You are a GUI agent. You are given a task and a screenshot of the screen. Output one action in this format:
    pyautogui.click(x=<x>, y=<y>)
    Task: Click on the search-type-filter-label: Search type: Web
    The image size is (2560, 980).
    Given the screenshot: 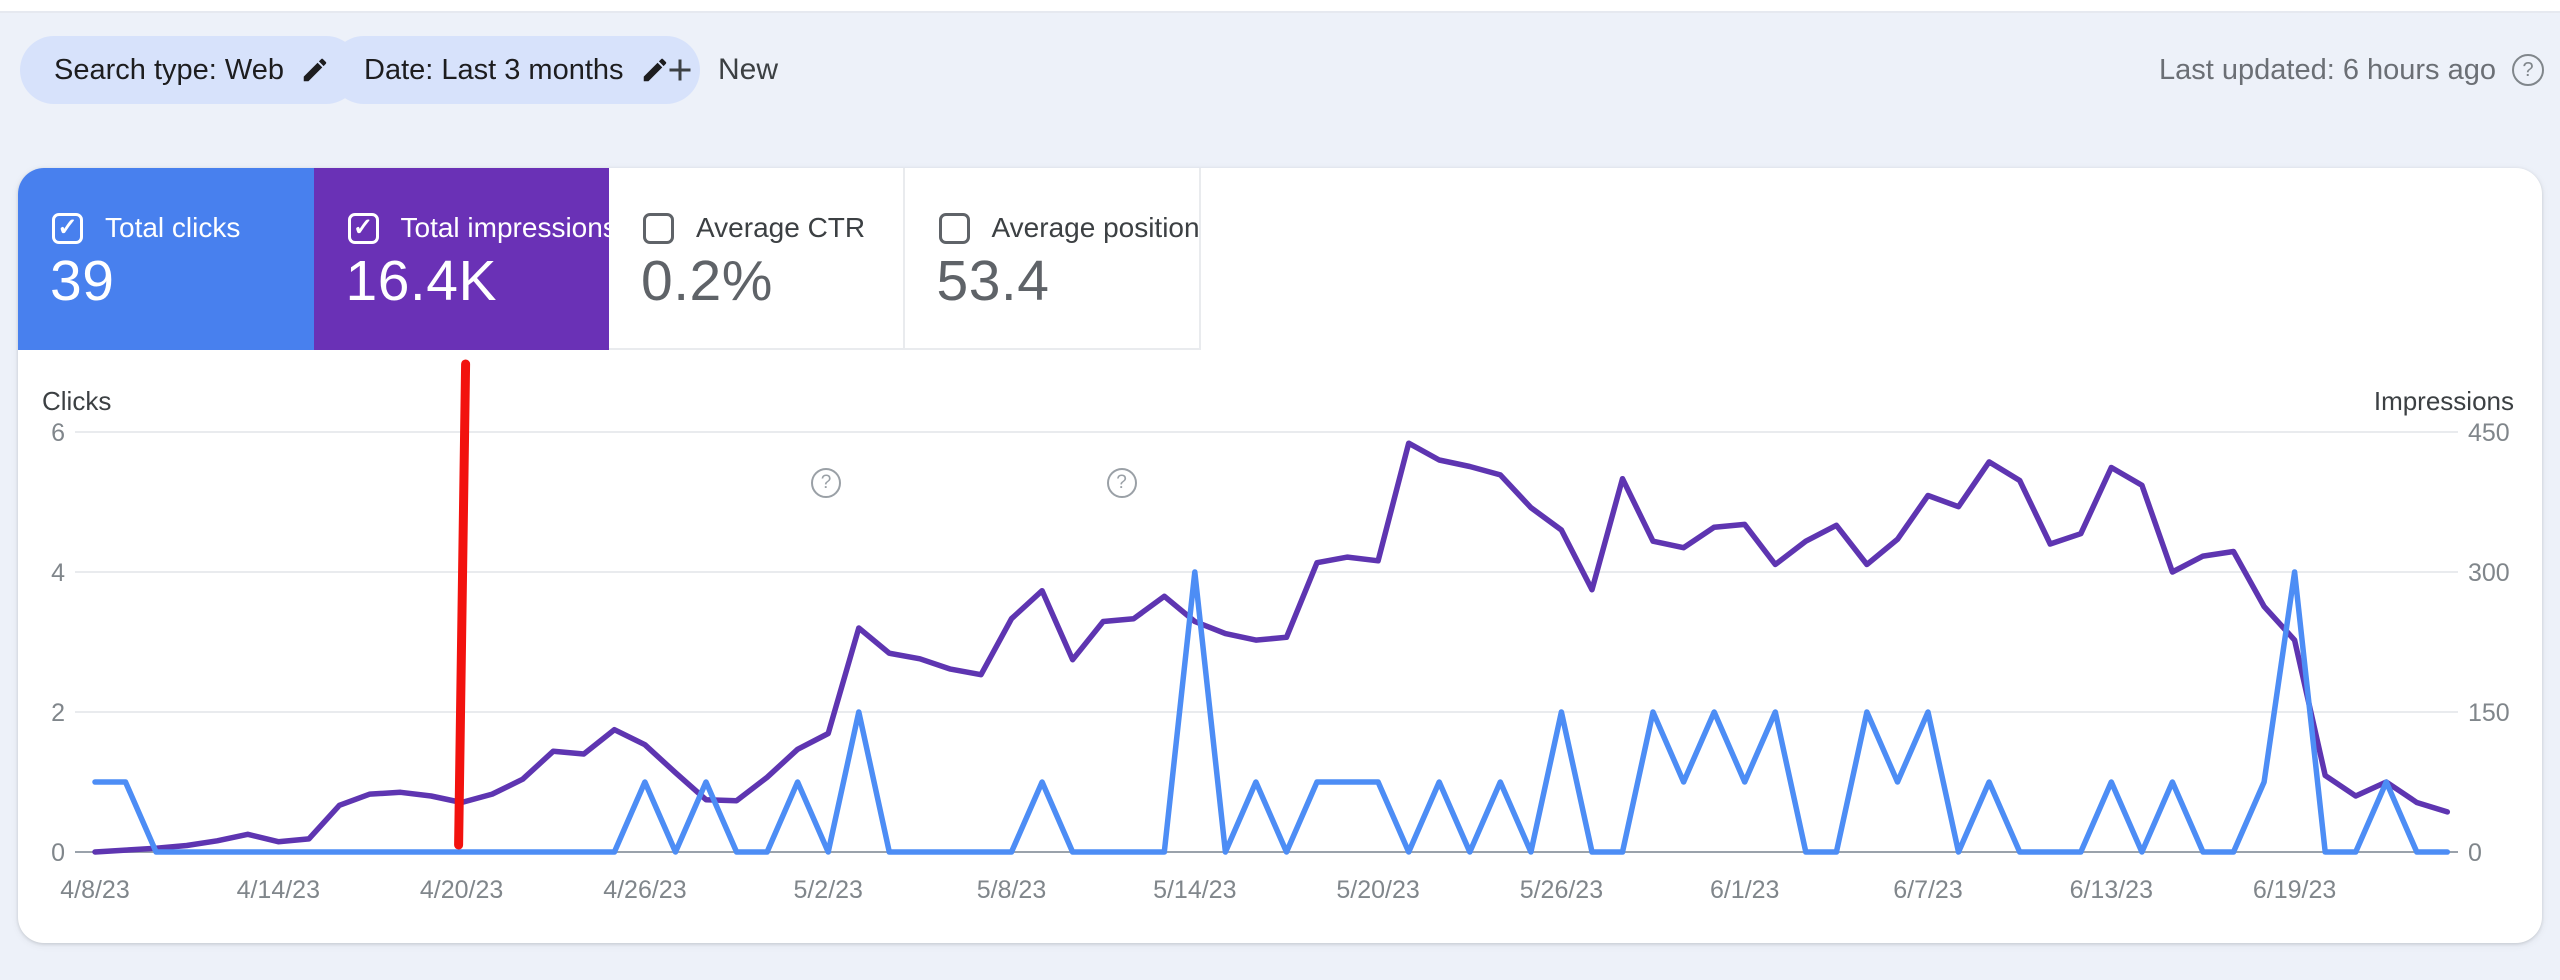 What is the action you would take?
    pyautogui.click(x=169, y=69)
    